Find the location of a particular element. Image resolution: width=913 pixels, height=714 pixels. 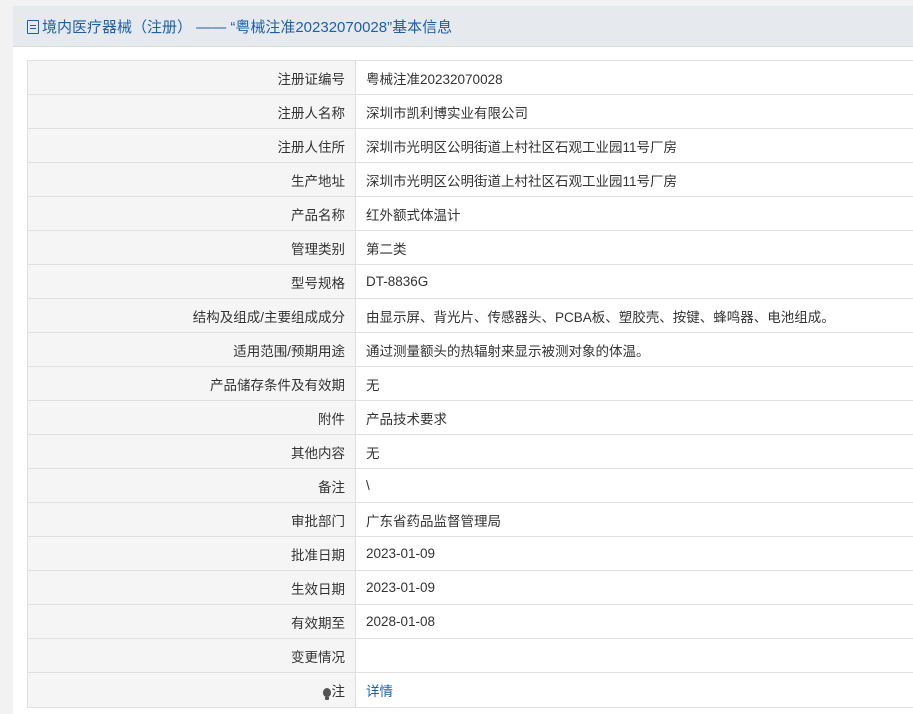

note-row: 注 详情 is located at coordinates (470, 690).